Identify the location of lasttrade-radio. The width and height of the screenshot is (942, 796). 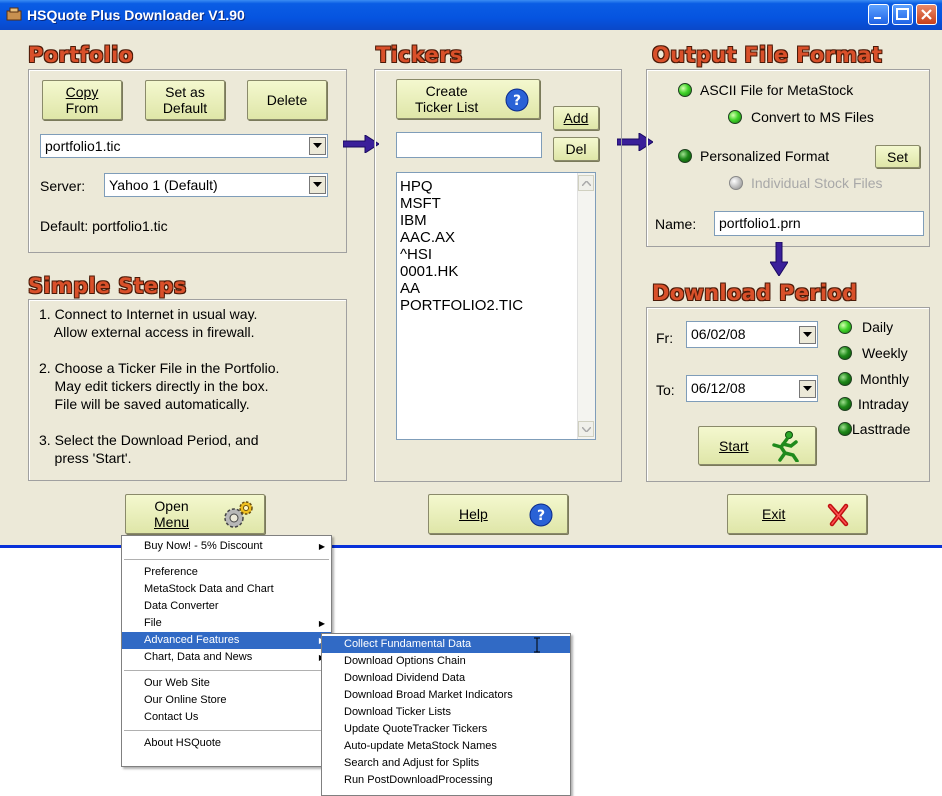
(845, 429).